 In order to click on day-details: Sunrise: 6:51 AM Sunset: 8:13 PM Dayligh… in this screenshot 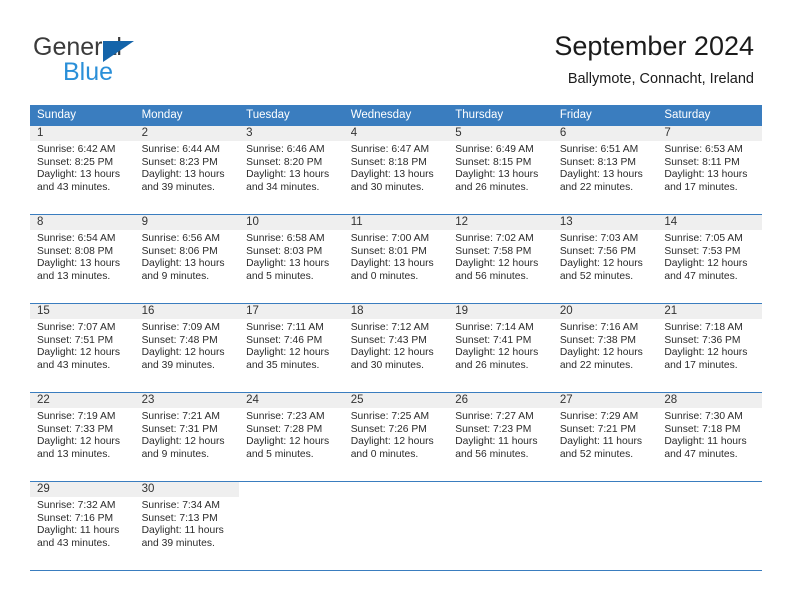, I will do `click(605, 167)`.